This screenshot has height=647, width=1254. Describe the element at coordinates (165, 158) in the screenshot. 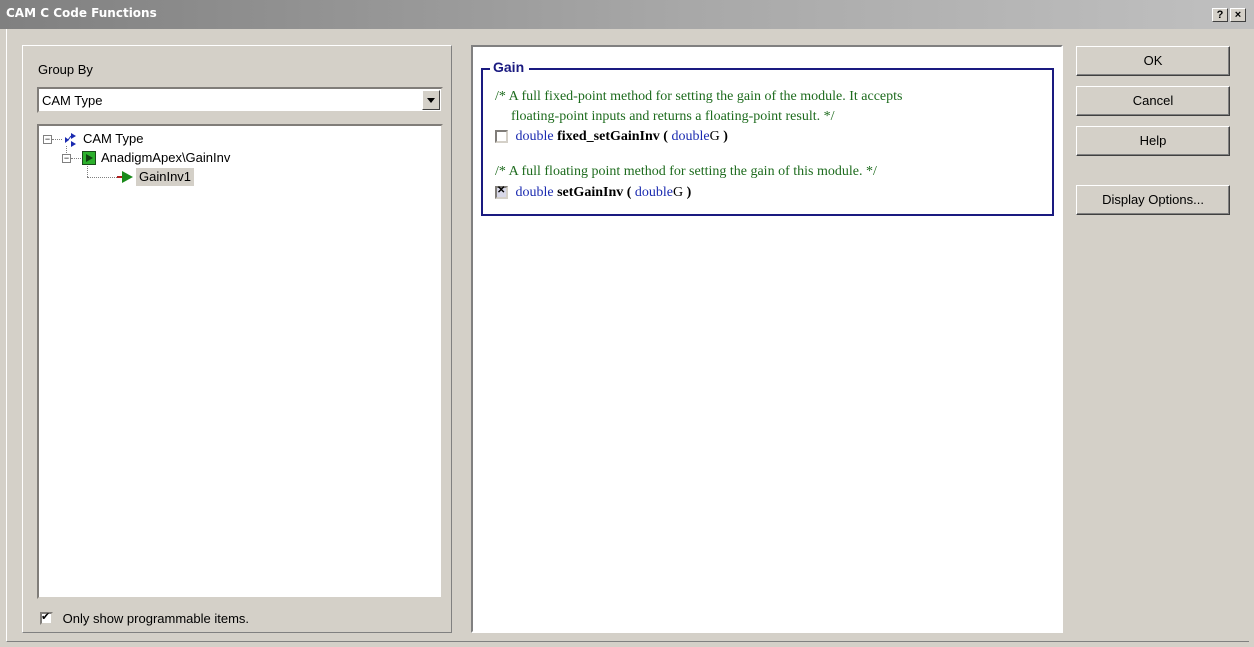

I see `tree-item-anadigmapex-gaininv: AnadigmApex\GainInv` at that location.